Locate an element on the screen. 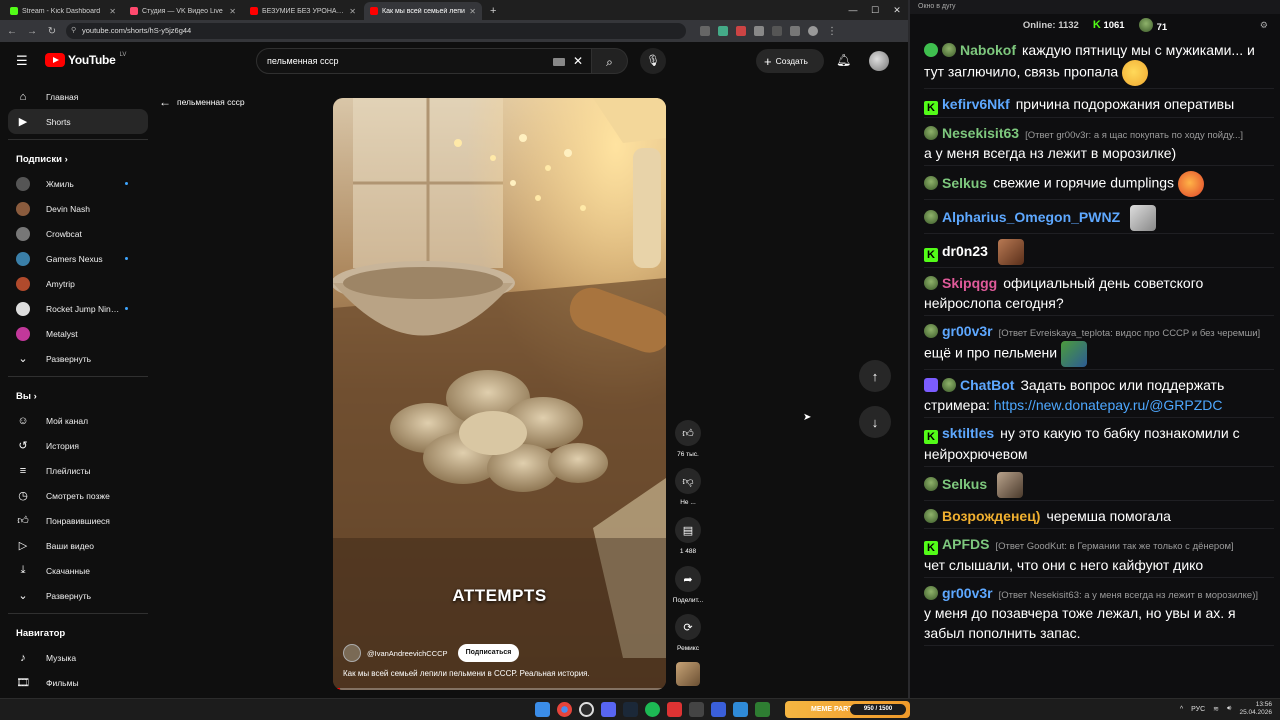 Image resolution: width=1280 pixels, height=720 pixels. channel-avatar is located at coordinates (352, 653).